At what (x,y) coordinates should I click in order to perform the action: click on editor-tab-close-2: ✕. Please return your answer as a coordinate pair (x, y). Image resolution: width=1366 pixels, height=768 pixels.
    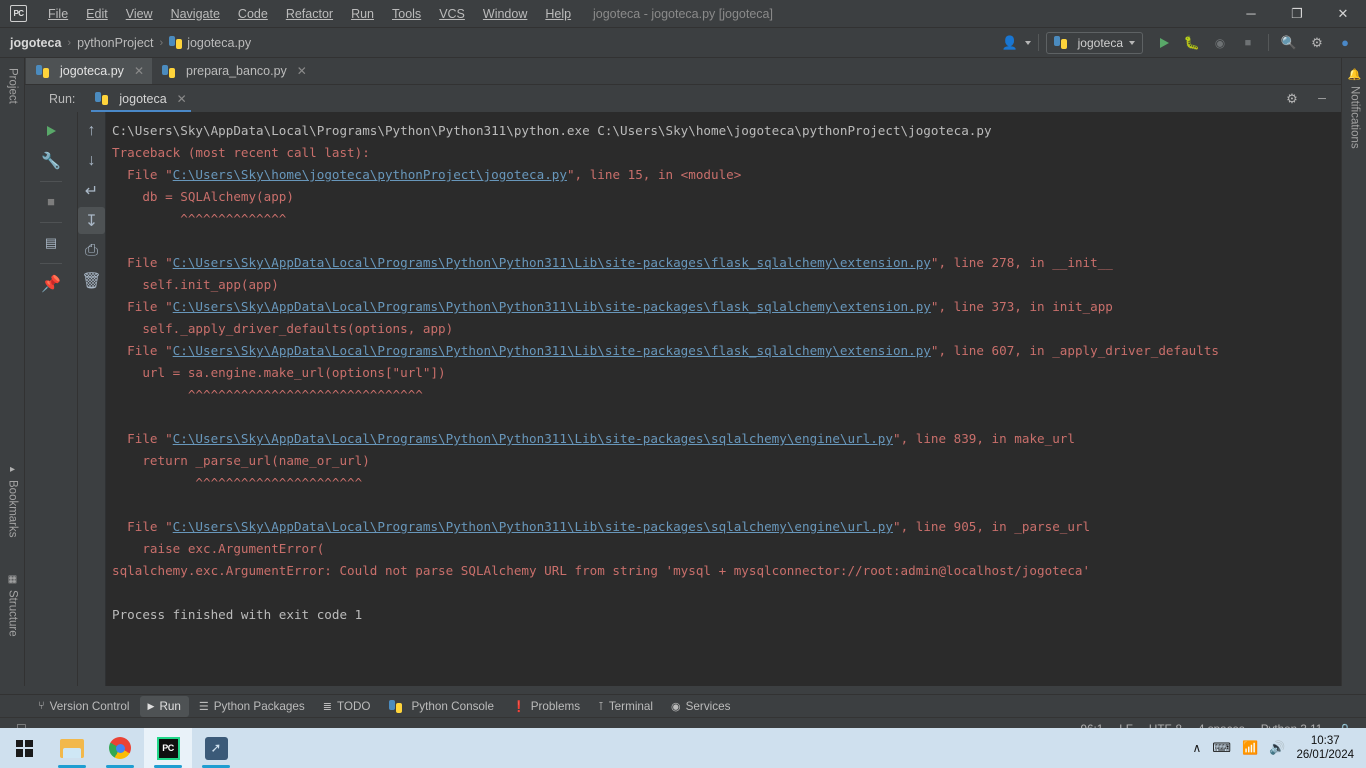
    Looking at the image, I should click on (302, 71).